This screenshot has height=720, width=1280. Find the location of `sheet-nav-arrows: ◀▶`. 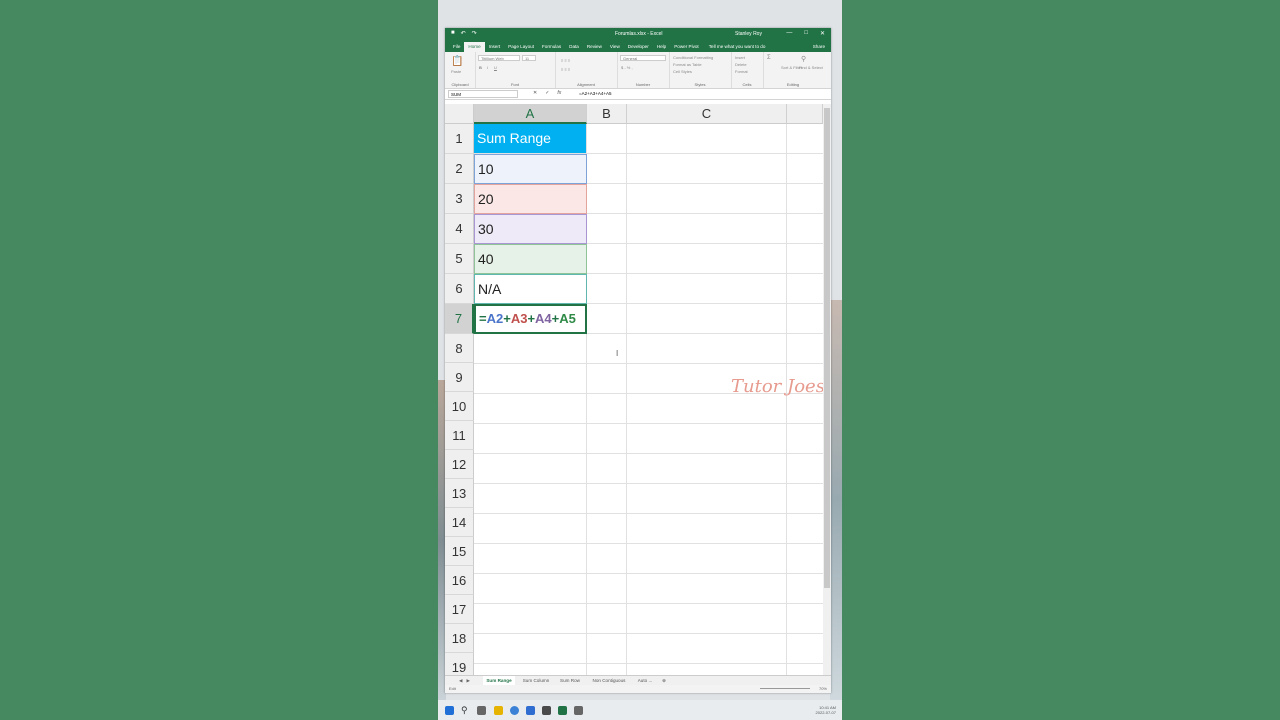

sheet-nav-arrows: ◀▶ is located at coordinates (466, 681).